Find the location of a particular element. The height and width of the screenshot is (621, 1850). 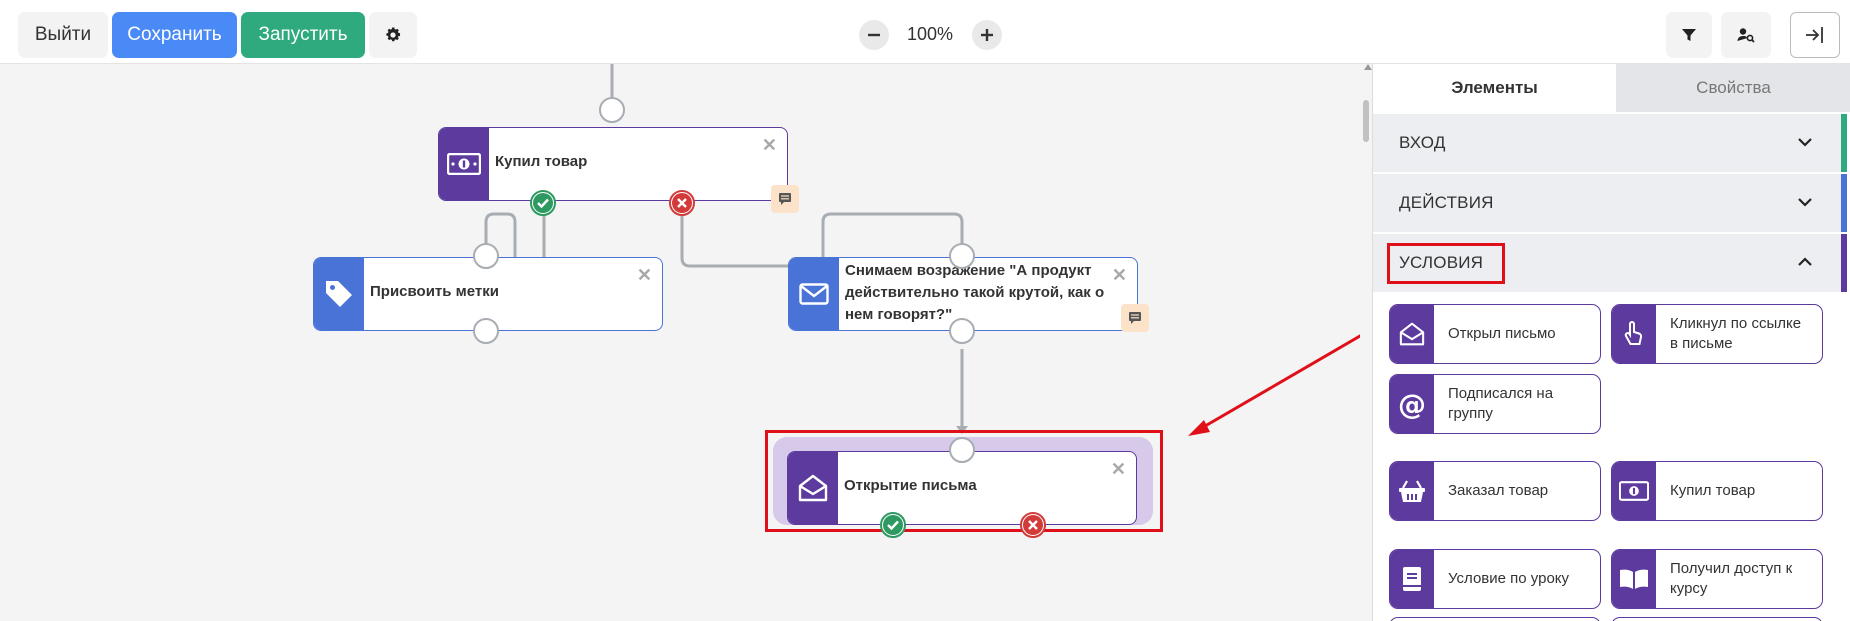

chevron-up-icon is located at coordinates (1805, 261).